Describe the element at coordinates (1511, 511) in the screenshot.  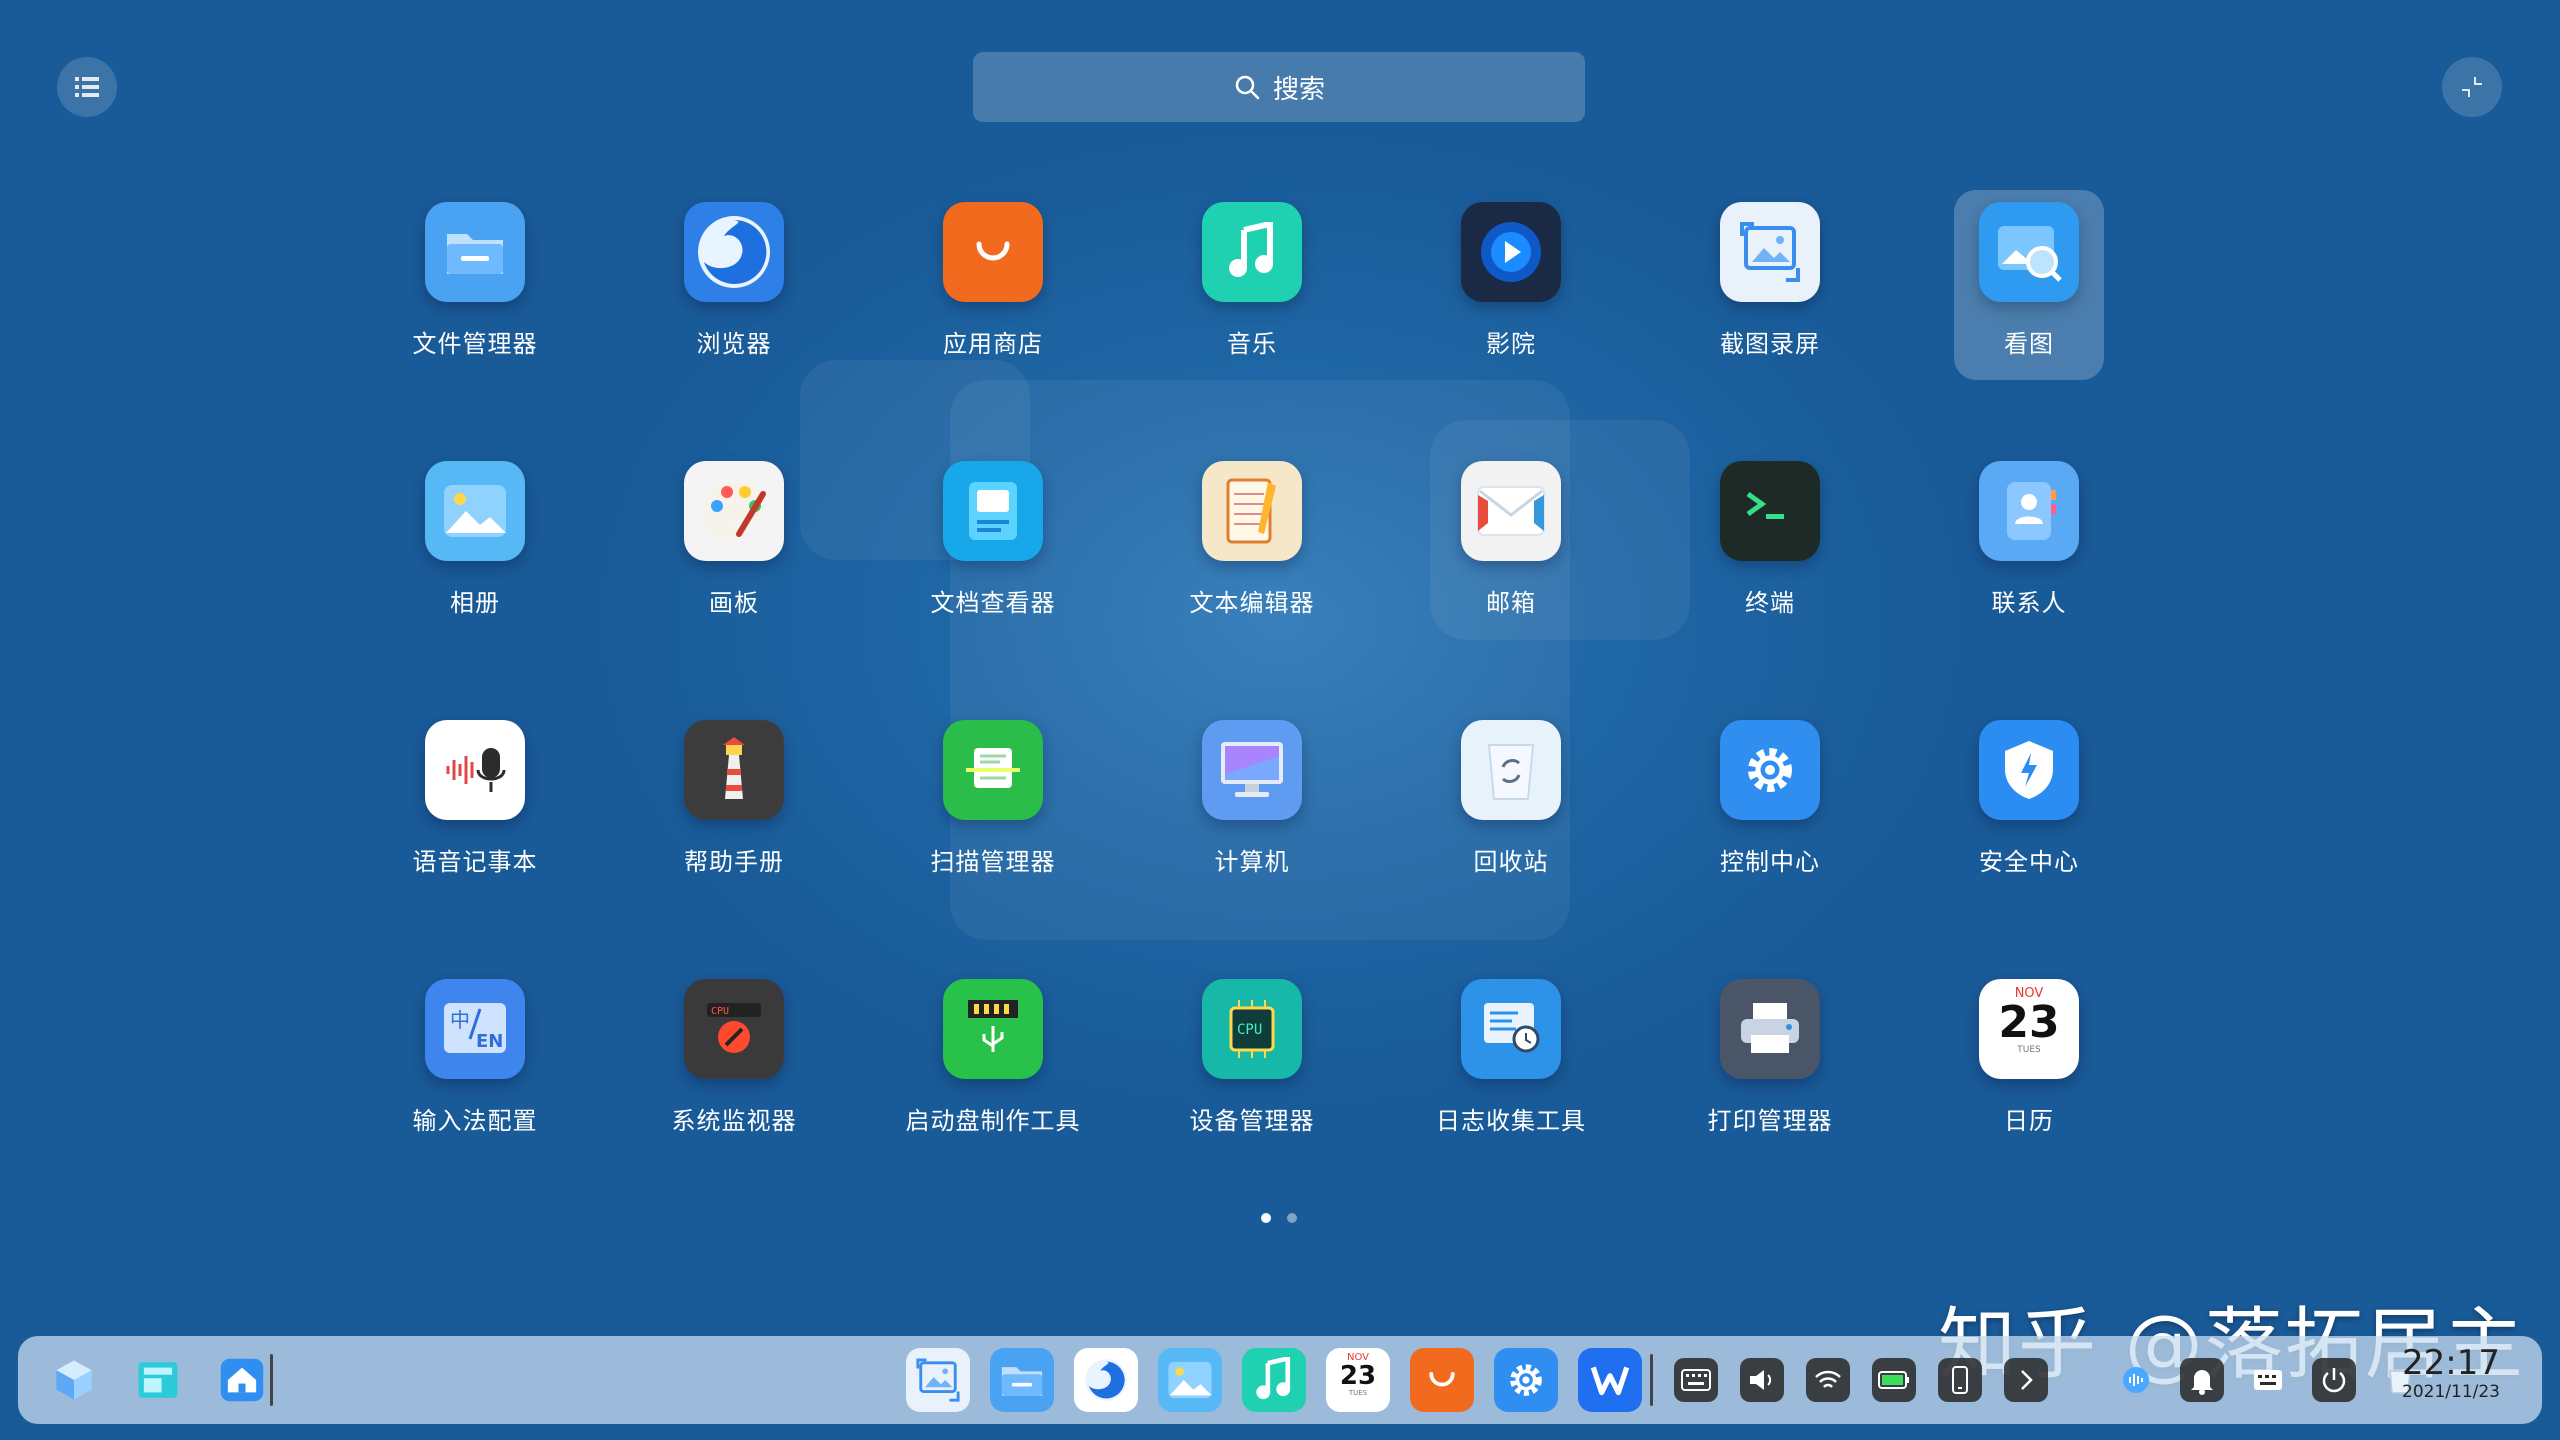
I see `envelope-icon` at that location.